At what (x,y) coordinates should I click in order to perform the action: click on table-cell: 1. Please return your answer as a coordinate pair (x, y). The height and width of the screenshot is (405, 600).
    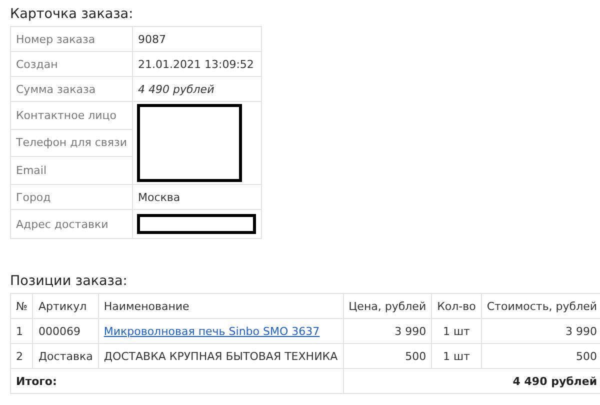
    Looking at the image, I should click on (21, 331).